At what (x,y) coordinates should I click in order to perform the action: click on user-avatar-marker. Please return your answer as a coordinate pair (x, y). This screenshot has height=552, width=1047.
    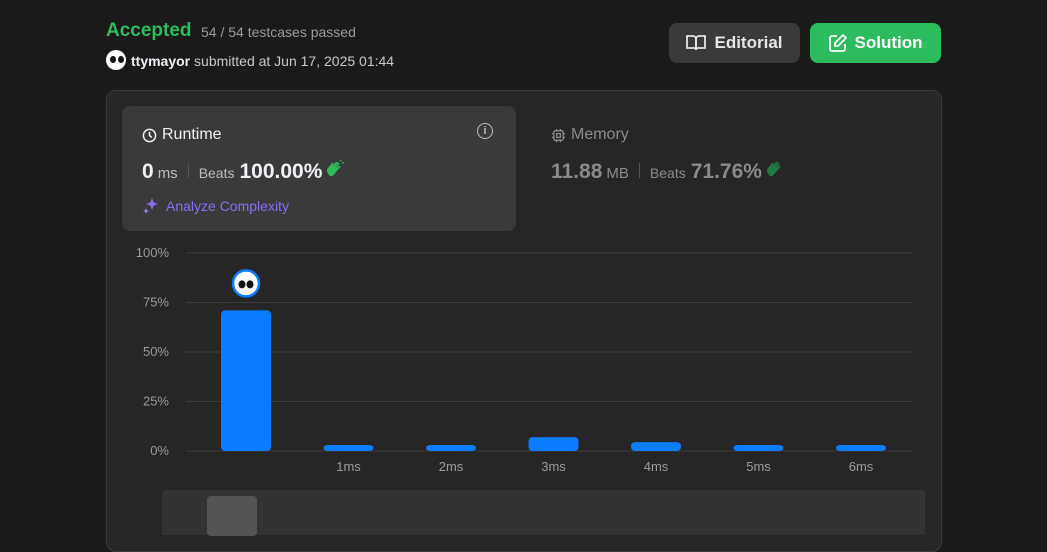
    Looking at the image, I should click on (246, 283).